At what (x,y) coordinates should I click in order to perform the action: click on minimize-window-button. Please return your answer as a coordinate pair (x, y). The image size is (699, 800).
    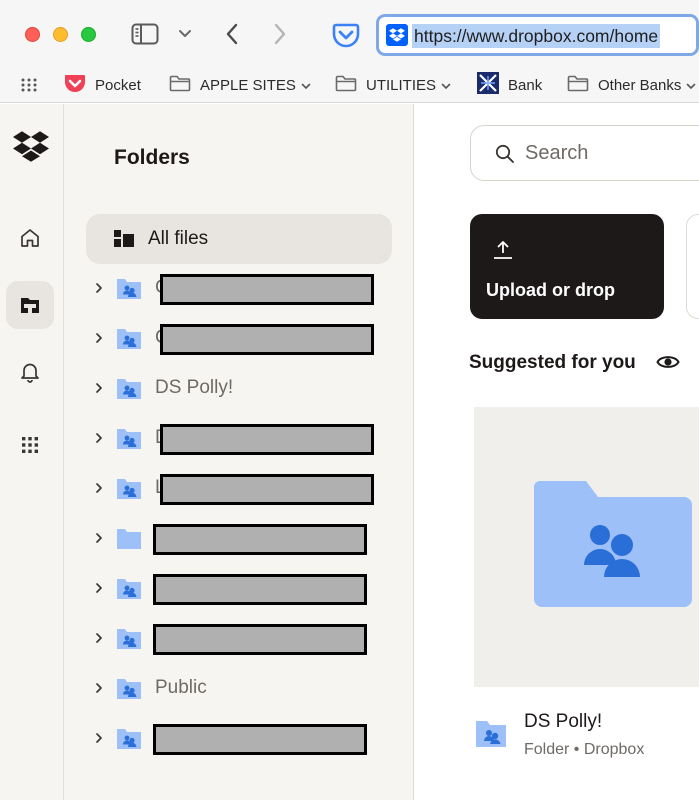
    Looking at the image, I should click on (60, 34).